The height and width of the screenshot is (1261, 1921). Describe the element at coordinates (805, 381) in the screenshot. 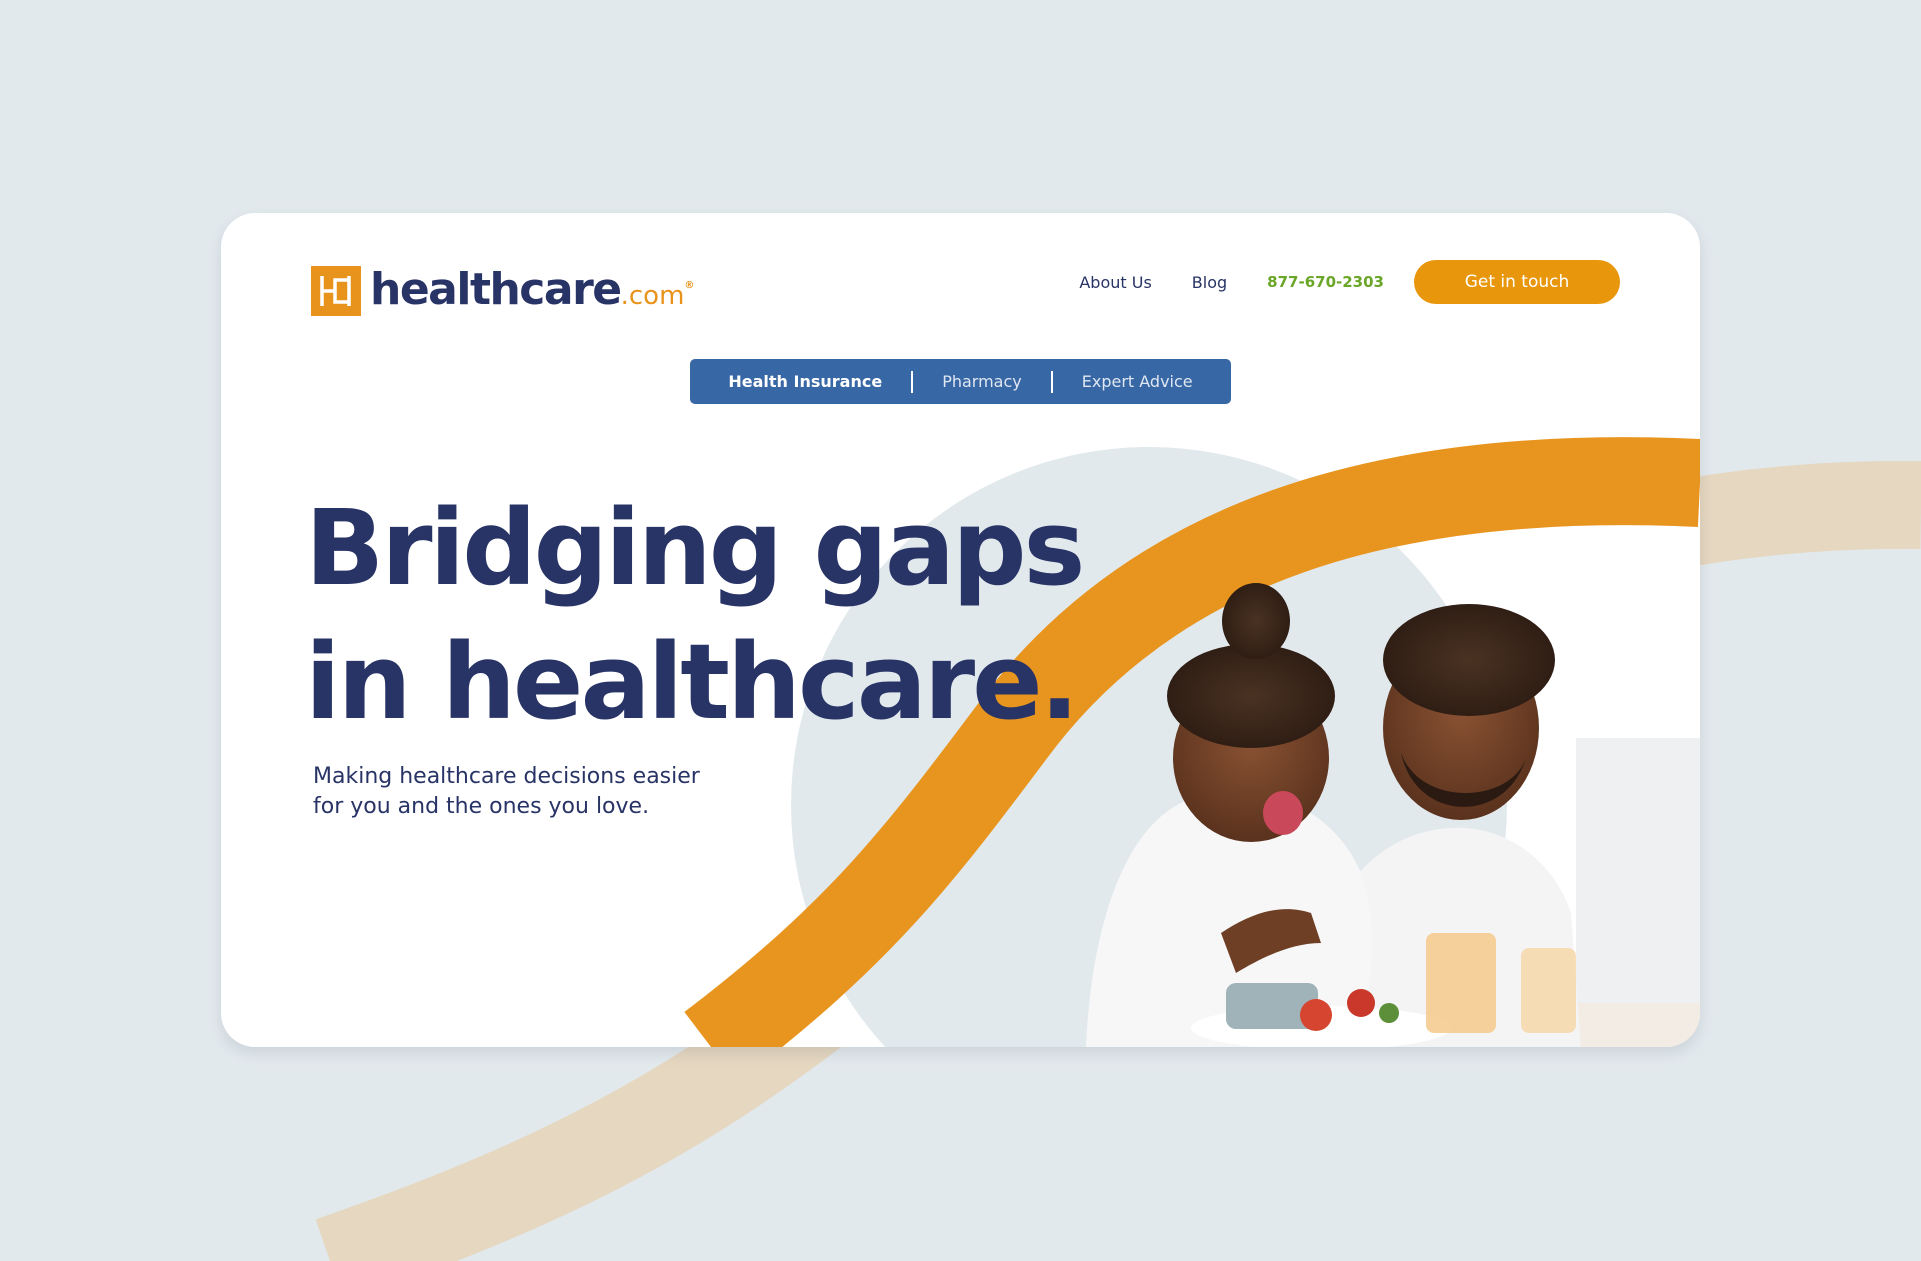

I see `tab-health-insurance: Health Insurance` at that location.